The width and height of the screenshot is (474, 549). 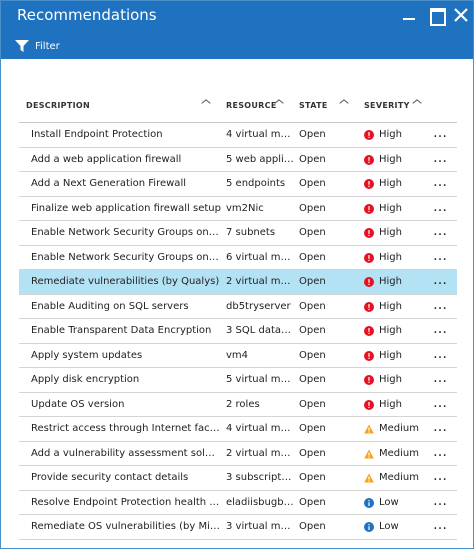 What do you see at coordinates (251, 232) in the screenshot?
I see `row-resource: 7 subnets` at bounding box center [251, 232].